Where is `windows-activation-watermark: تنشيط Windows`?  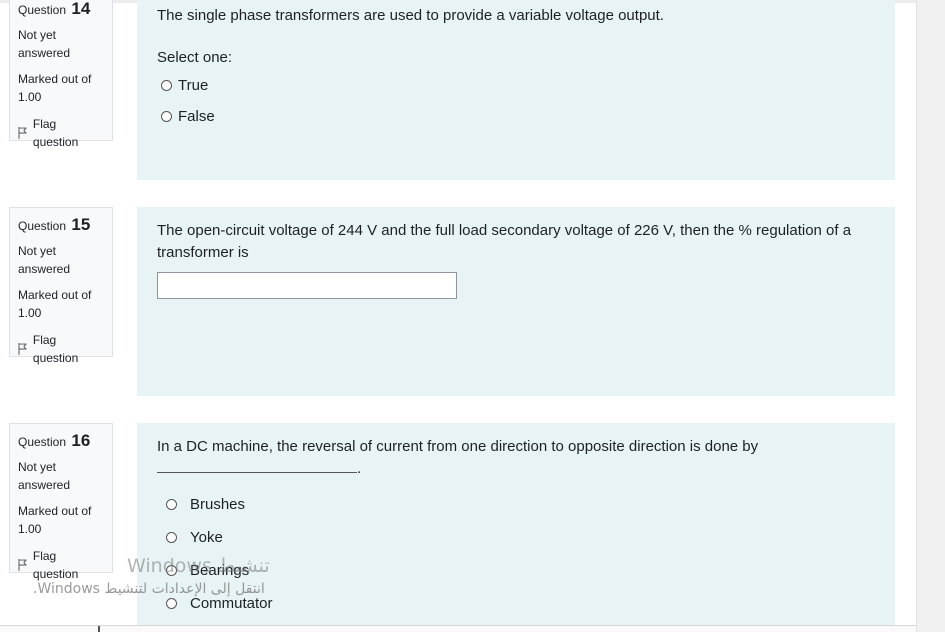 windows-activation-watermark: تنشيط Windows is located at coordinates (198, 566).